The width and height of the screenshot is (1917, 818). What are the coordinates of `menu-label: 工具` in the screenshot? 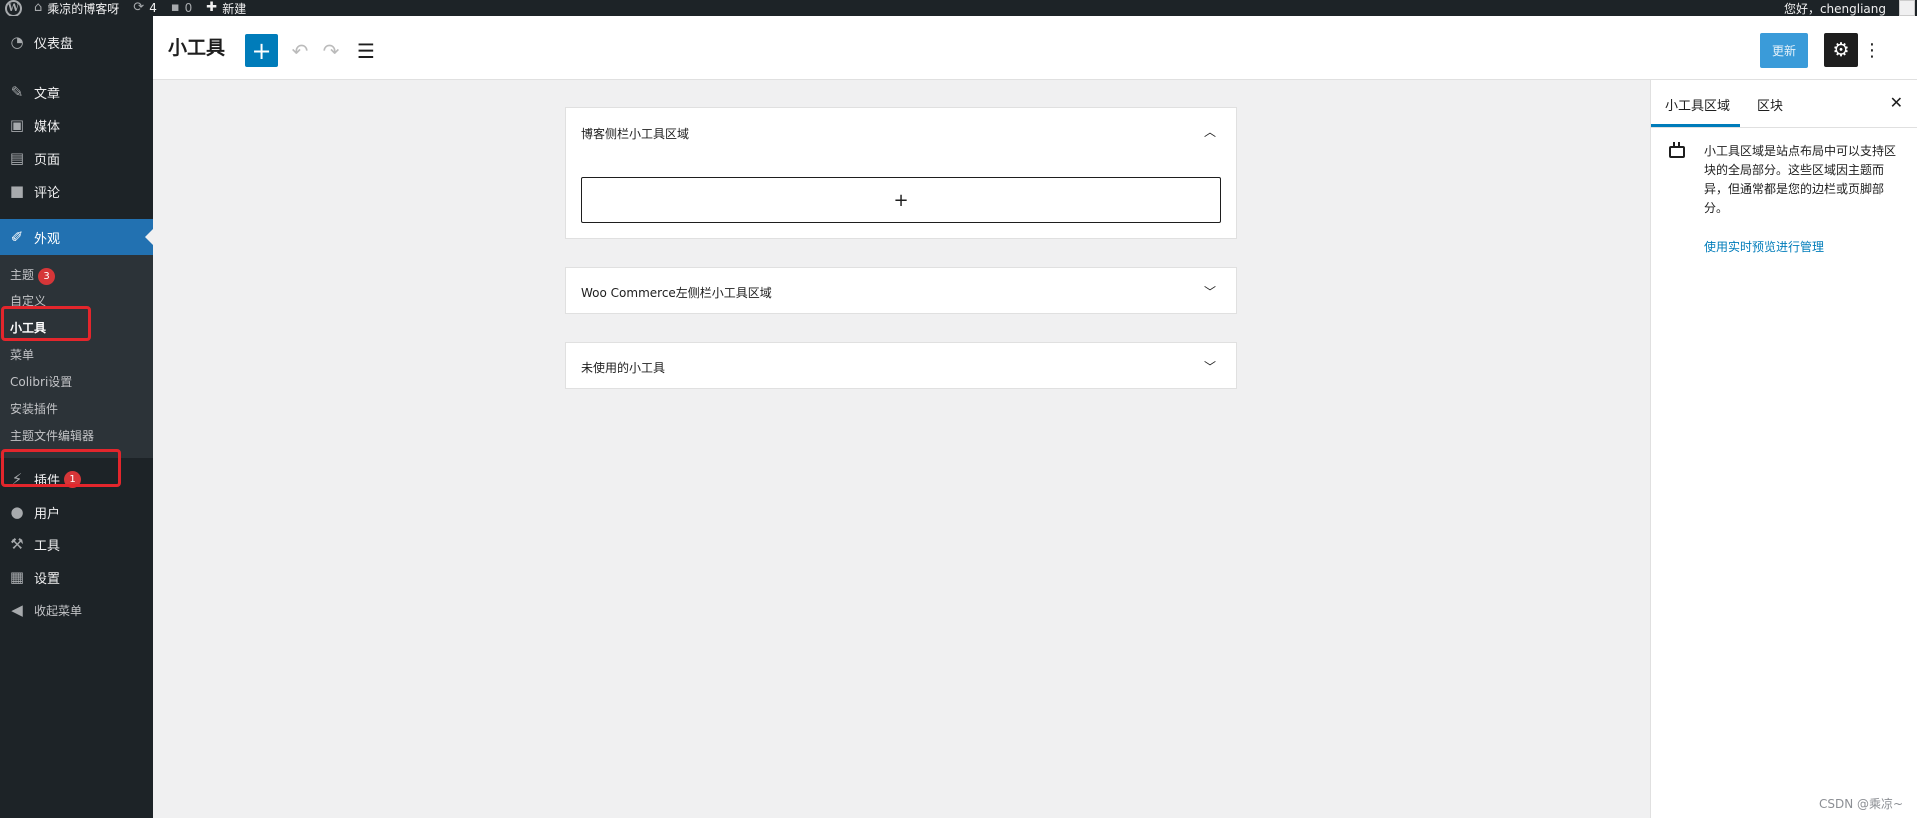 It's located at (47, 546).